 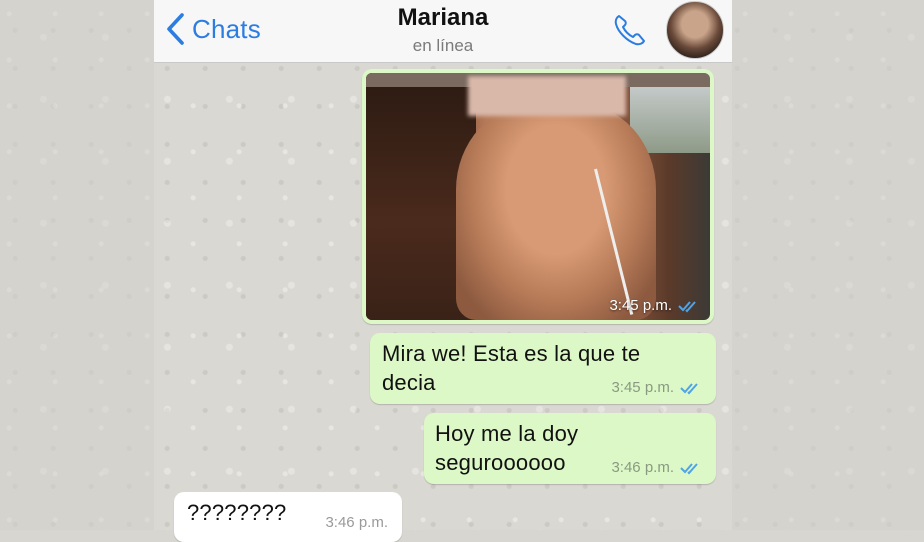 I want to click on chat-header: Chats Mariana en línea, so click(x=443, y=31).